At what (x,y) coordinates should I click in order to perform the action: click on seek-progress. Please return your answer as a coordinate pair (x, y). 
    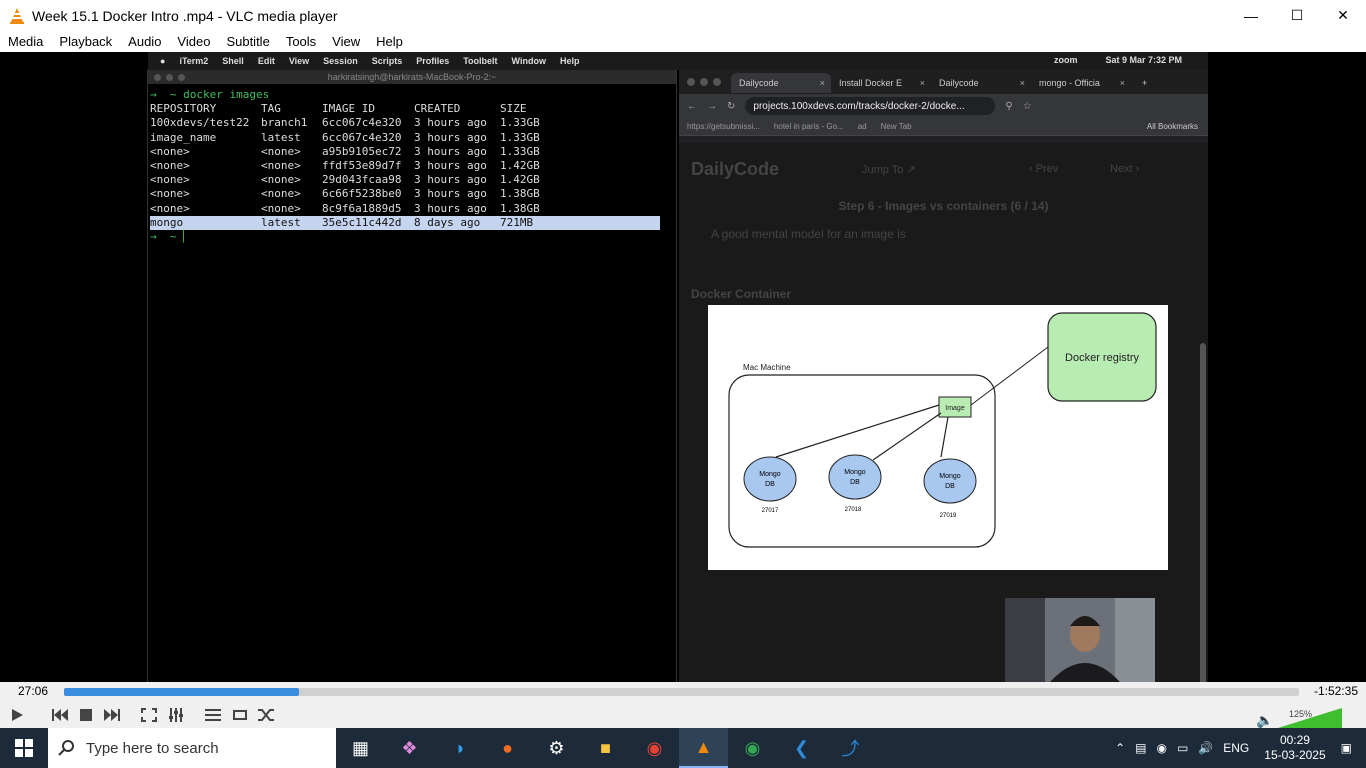
    Looking at the image, I should click on (181, 692).